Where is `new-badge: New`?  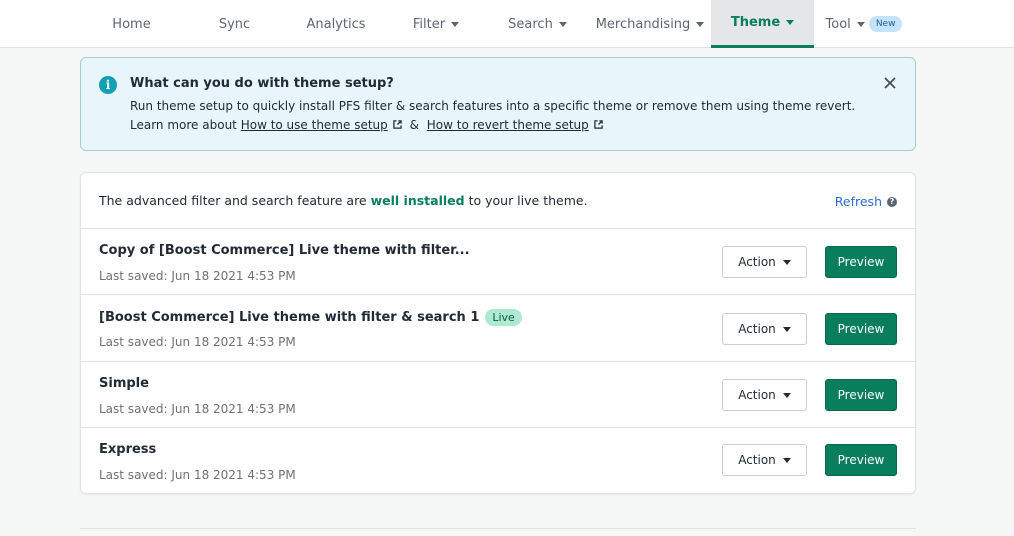
new-badge: New is located at coordinates (885, 24).